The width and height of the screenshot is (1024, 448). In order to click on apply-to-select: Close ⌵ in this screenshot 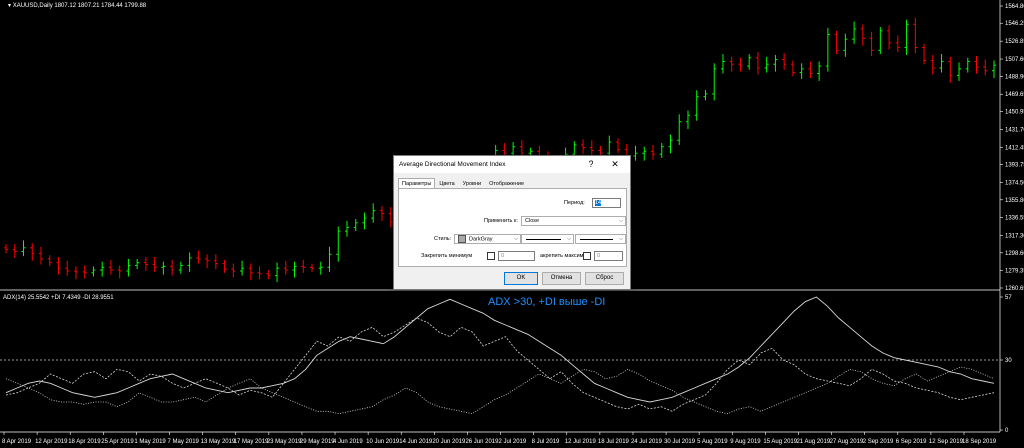, I will do `click(573, 221)`.